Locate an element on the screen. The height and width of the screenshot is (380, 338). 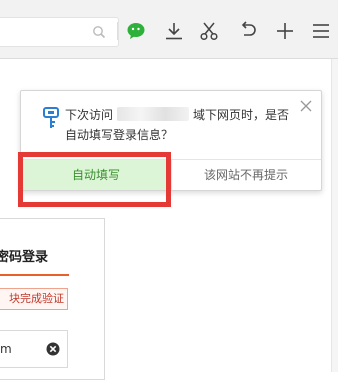
scissors-icon is located at coordinates (209, 31).